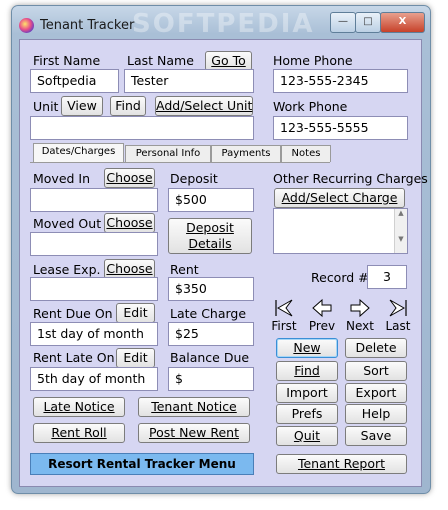  I want to click on tab-payments: Payments, so click(246, 153).